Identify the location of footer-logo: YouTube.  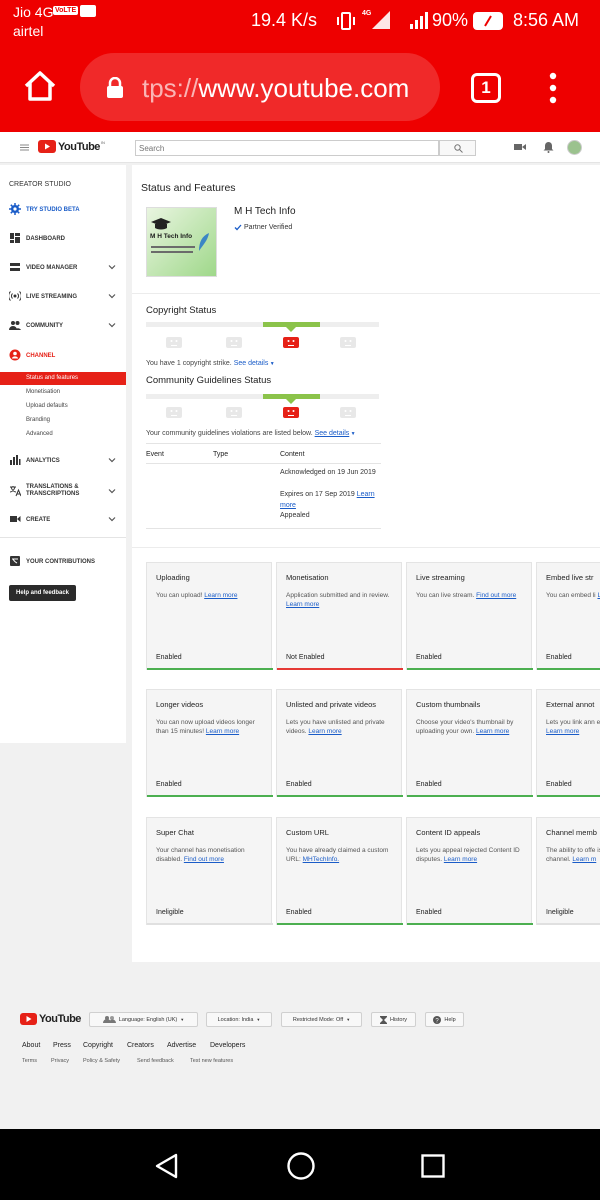
(50, 1019).